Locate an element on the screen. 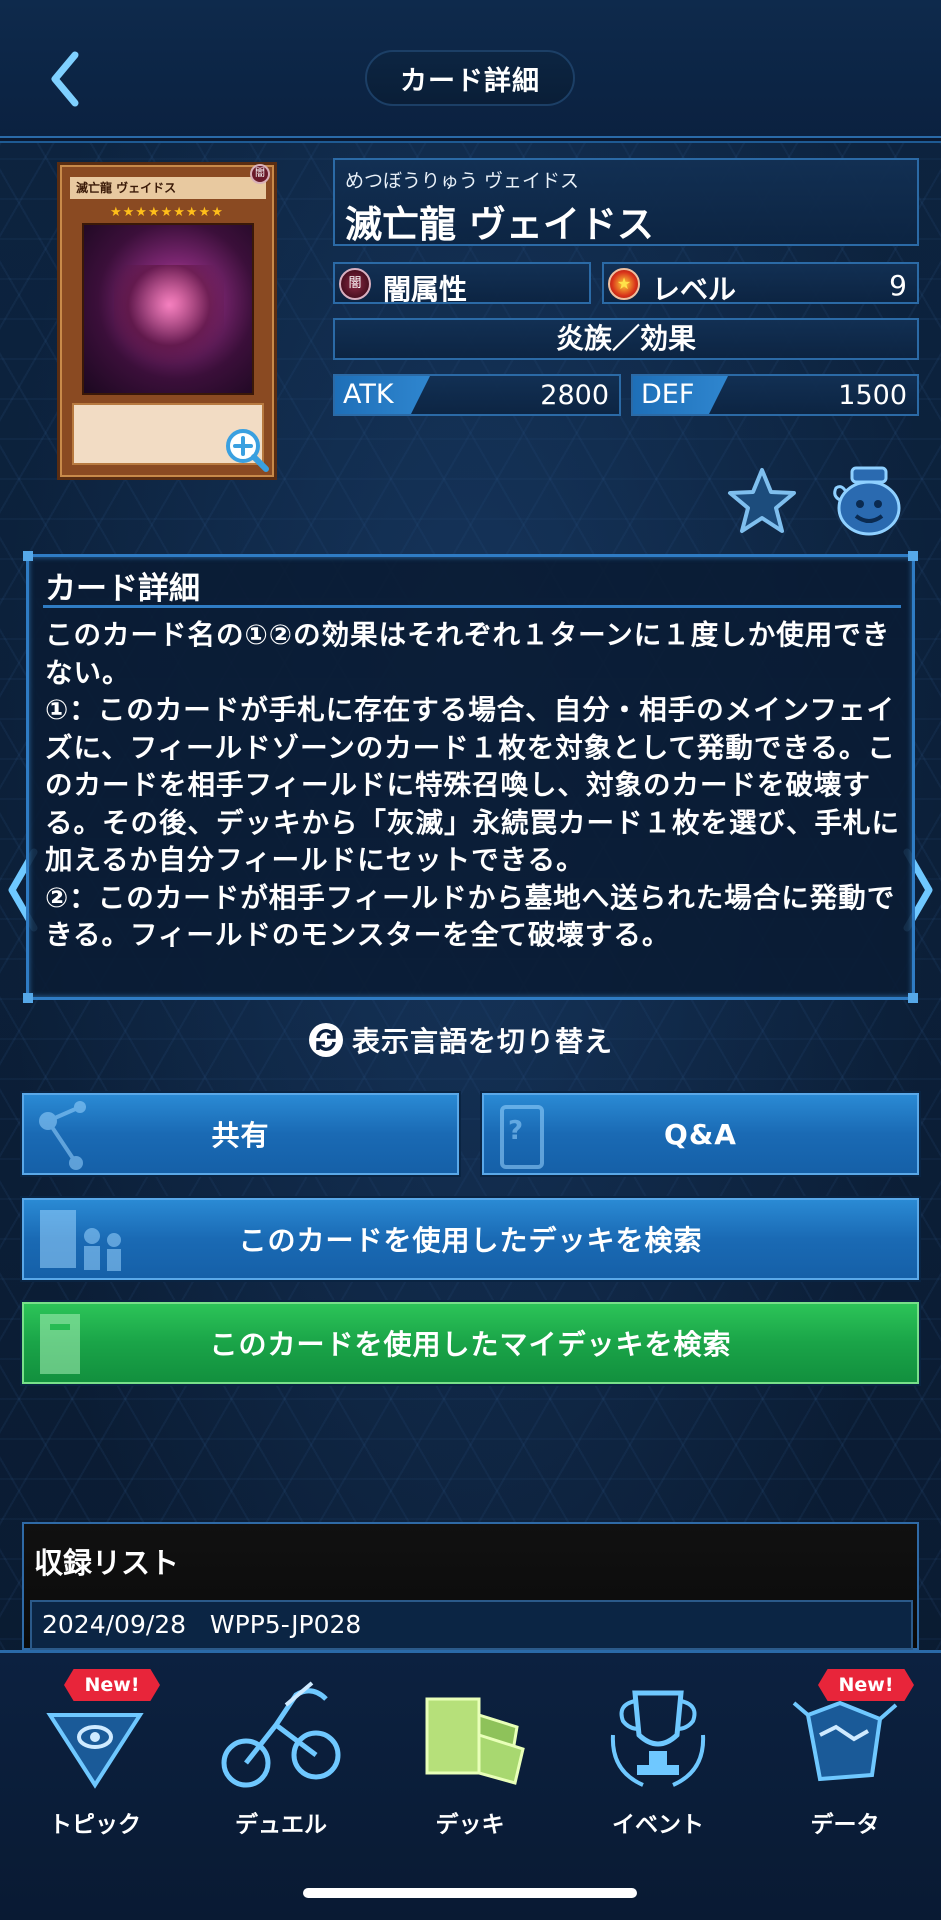 This screenshot has height=1920, width=941. atk-value: 2800 is located at coordinates (574, 395).